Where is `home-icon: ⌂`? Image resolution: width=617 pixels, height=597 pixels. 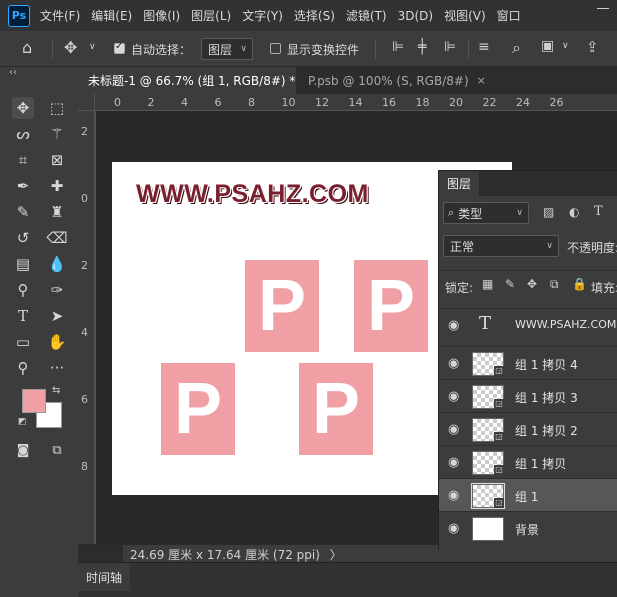 home-icon: ⌂ is located at coordinates (27, 47).